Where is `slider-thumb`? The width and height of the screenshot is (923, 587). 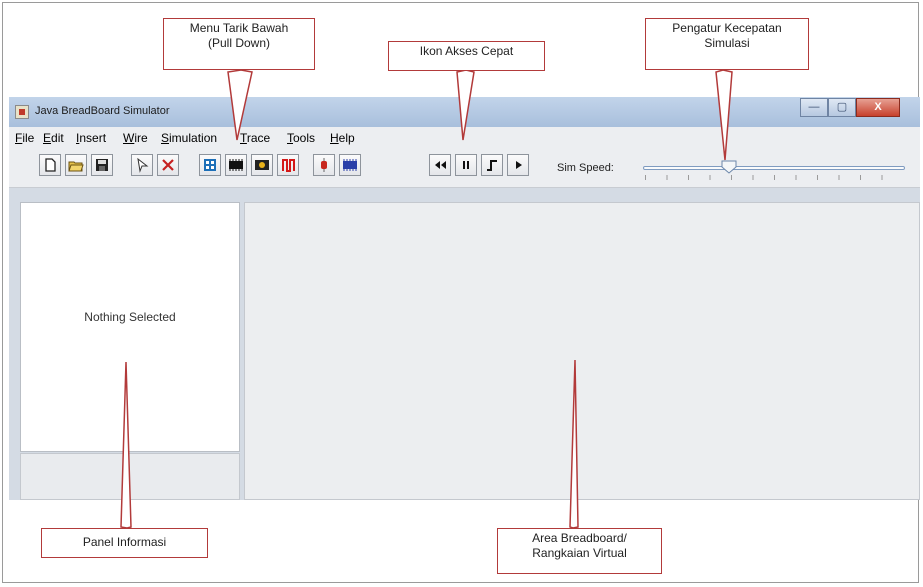
slider-thumb is located at coordinates (729, 167).